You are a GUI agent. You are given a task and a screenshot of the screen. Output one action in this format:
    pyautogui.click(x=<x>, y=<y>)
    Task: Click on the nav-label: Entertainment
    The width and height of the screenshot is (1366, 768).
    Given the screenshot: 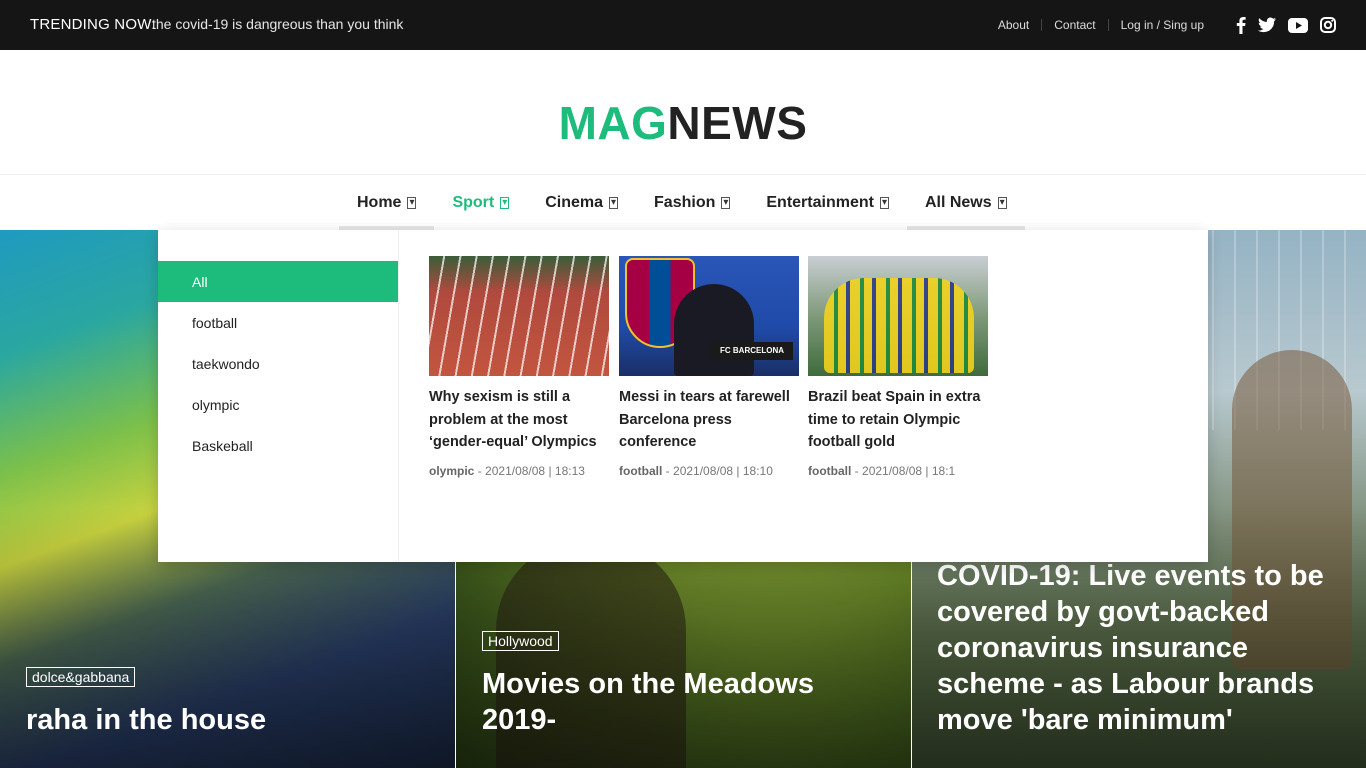 What is the action you would take?
    pyautogui.click(x=820, y=202)
    